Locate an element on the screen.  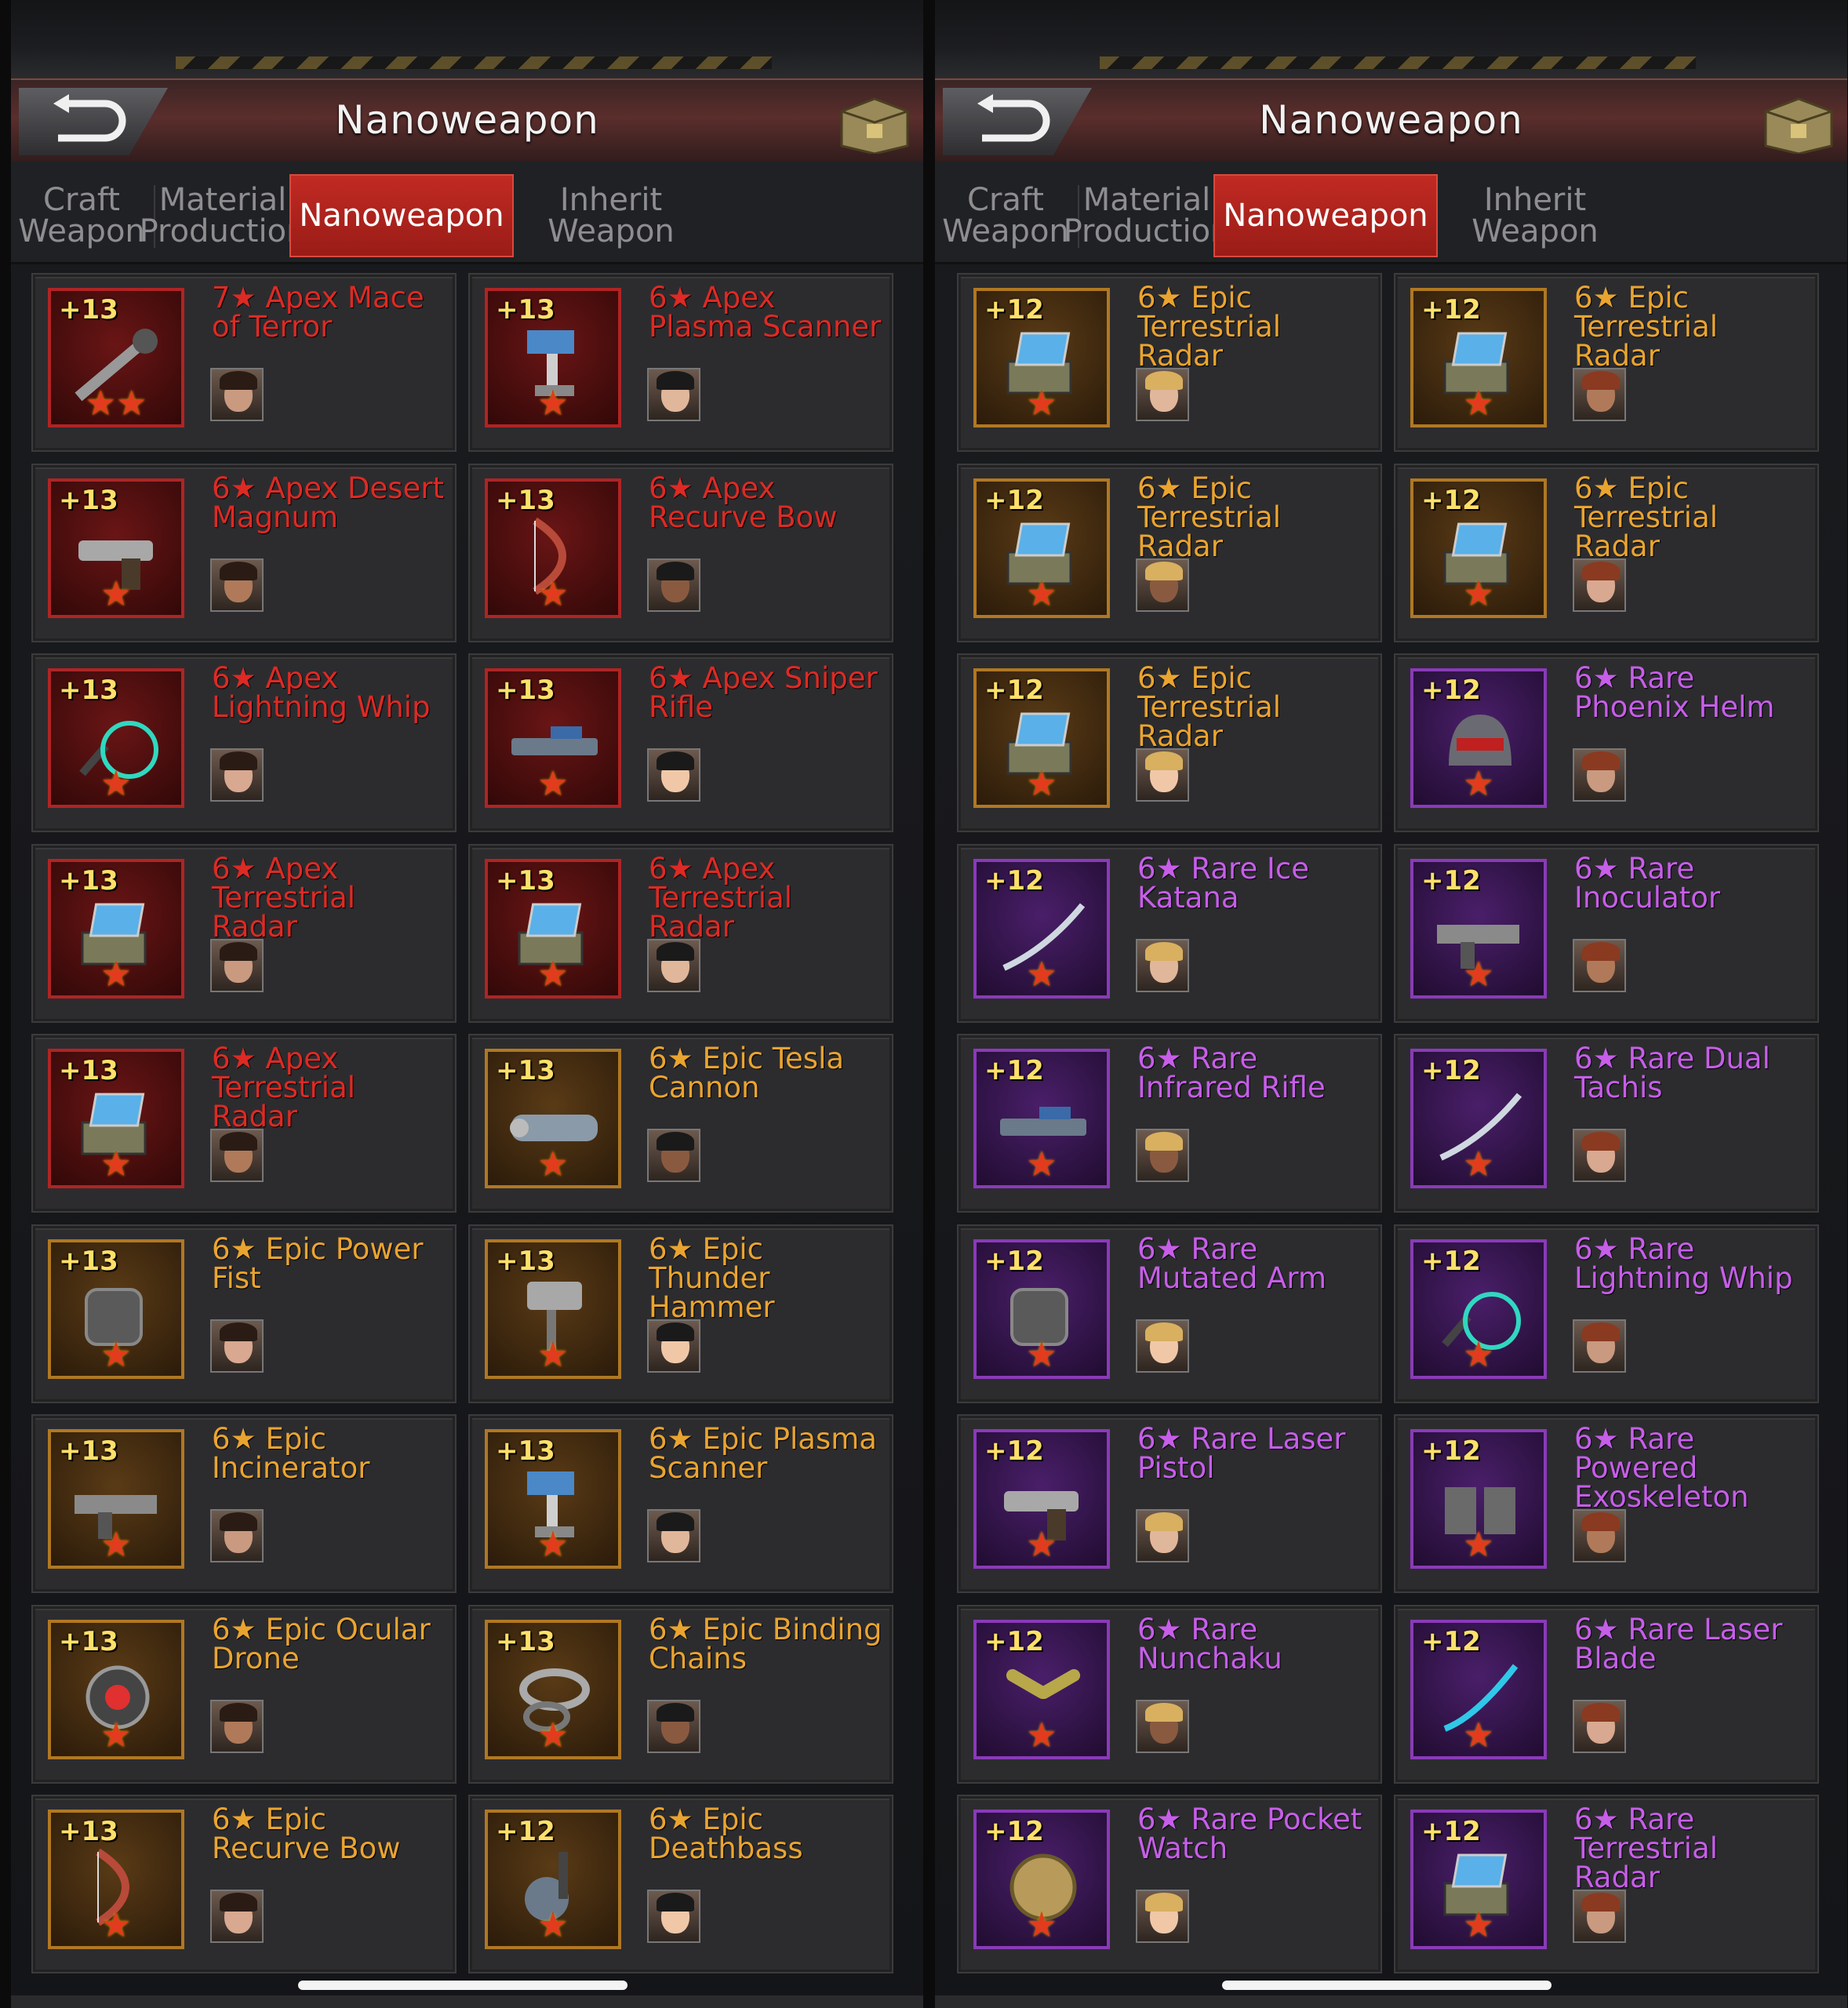
weapon-card: +12 ★ 6★ Rare Dual Tachis is located at coordinates (1606, 1123).